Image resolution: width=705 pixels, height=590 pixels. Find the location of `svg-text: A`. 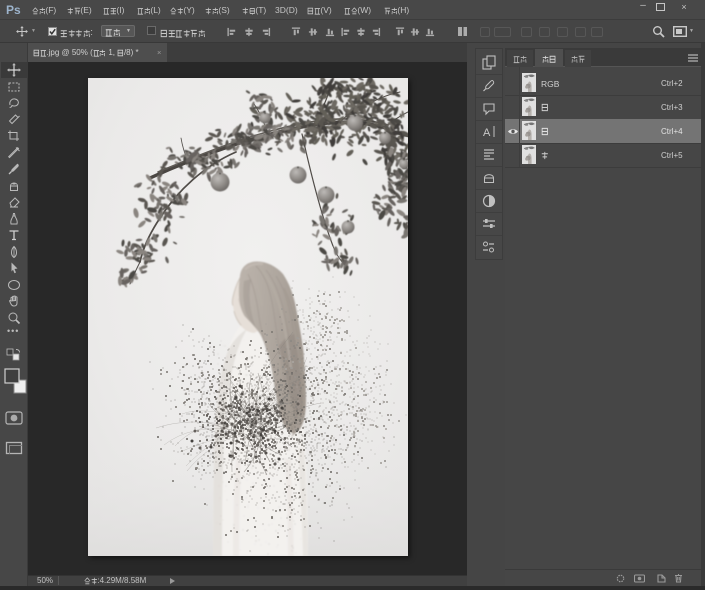

svg-text: A is located at coordinates (487, 133).